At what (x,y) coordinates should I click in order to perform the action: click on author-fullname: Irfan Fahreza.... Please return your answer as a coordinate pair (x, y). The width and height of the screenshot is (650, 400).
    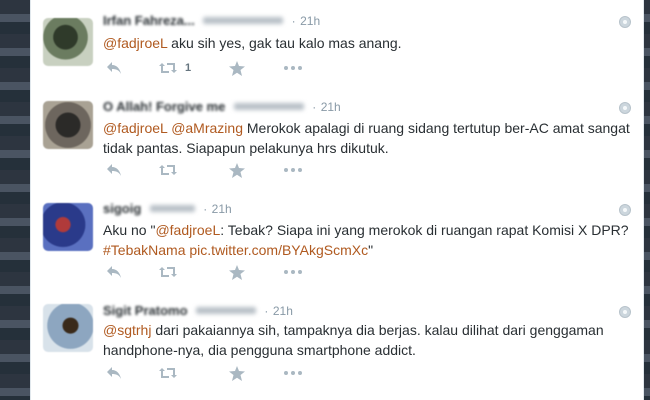
    Looking at the image, I should click on (149, 20).